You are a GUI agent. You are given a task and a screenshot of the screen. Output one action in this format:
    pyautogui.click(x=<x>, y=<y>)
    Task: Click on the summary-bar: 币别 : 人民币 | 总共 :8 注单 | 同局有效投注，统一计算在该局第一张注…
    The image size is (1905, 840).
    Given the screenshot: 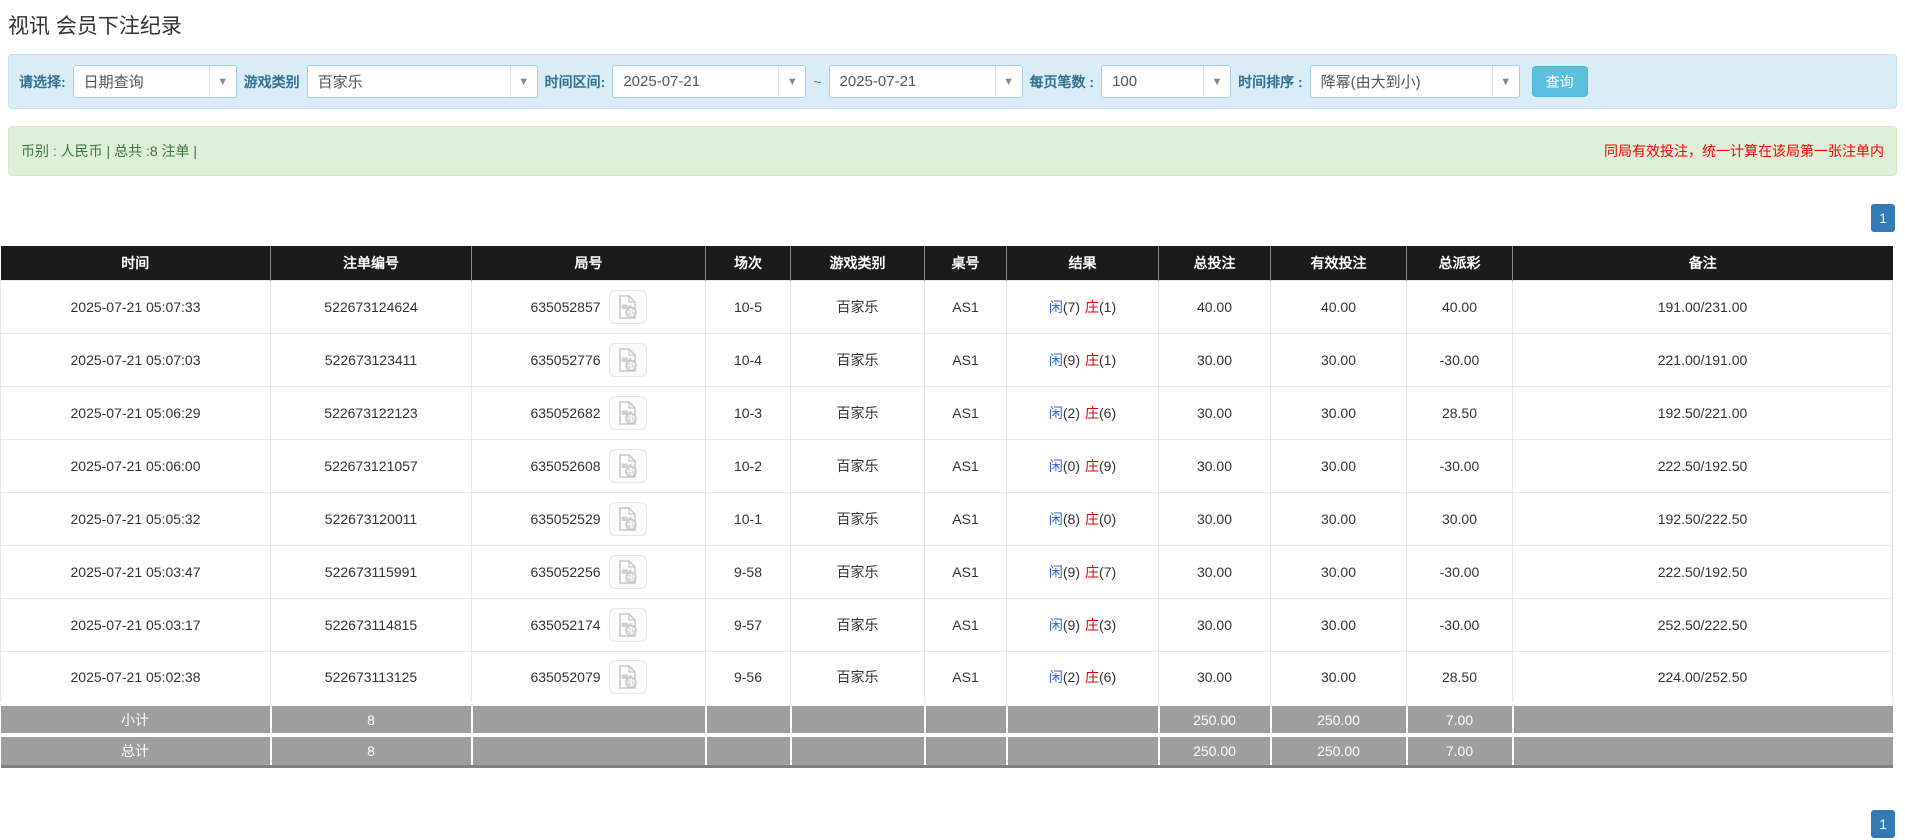 What is the action you would take?
    pyautogui.click(x=952, y=151)
    